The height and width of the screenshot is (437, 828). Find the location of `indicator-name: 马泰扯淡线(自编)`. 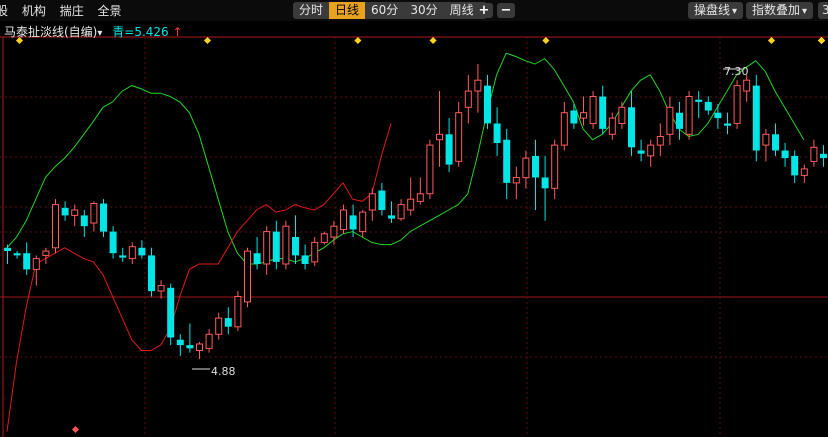

indicator-name: 马泰扯淡线(自编) is located at coordinates (50, 32).